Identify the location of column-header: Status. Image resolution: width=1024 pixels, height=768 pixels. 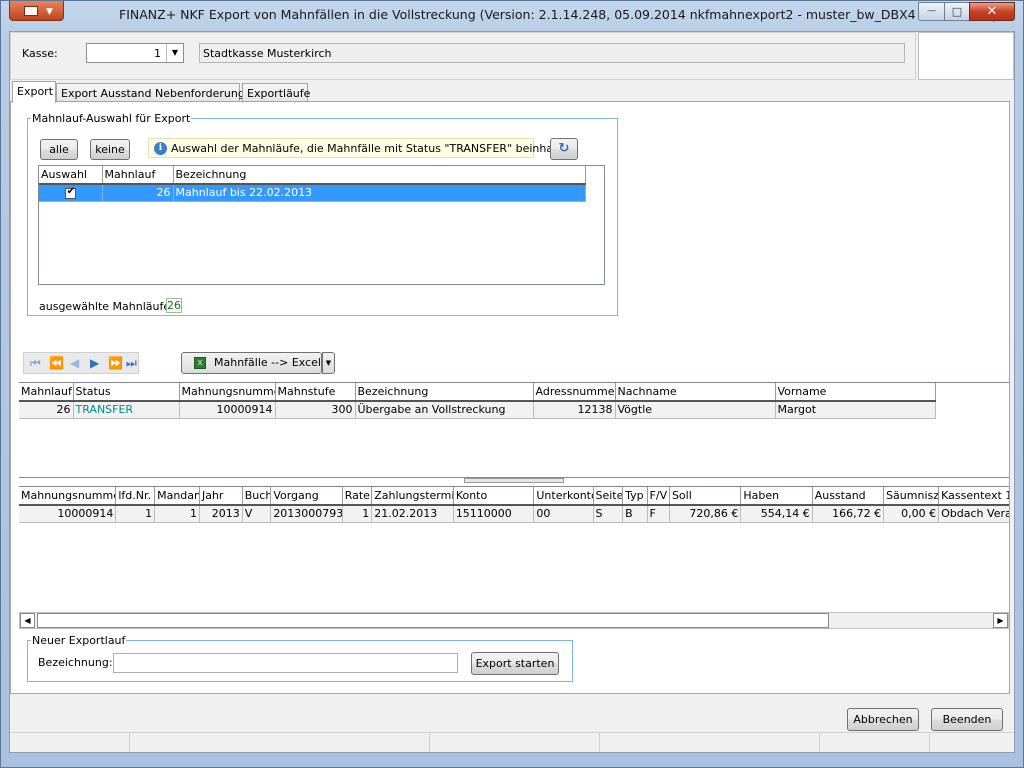
(126, 392).